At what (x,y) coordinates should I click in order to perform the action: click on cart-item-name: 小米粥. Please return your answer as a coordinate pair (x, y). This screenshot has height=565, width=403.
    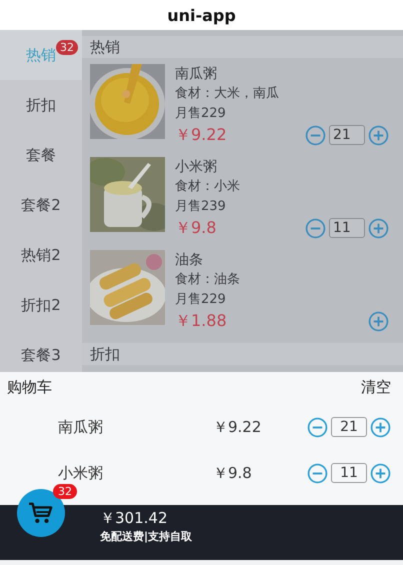
    Looking at the image, I should click on (80, 473).